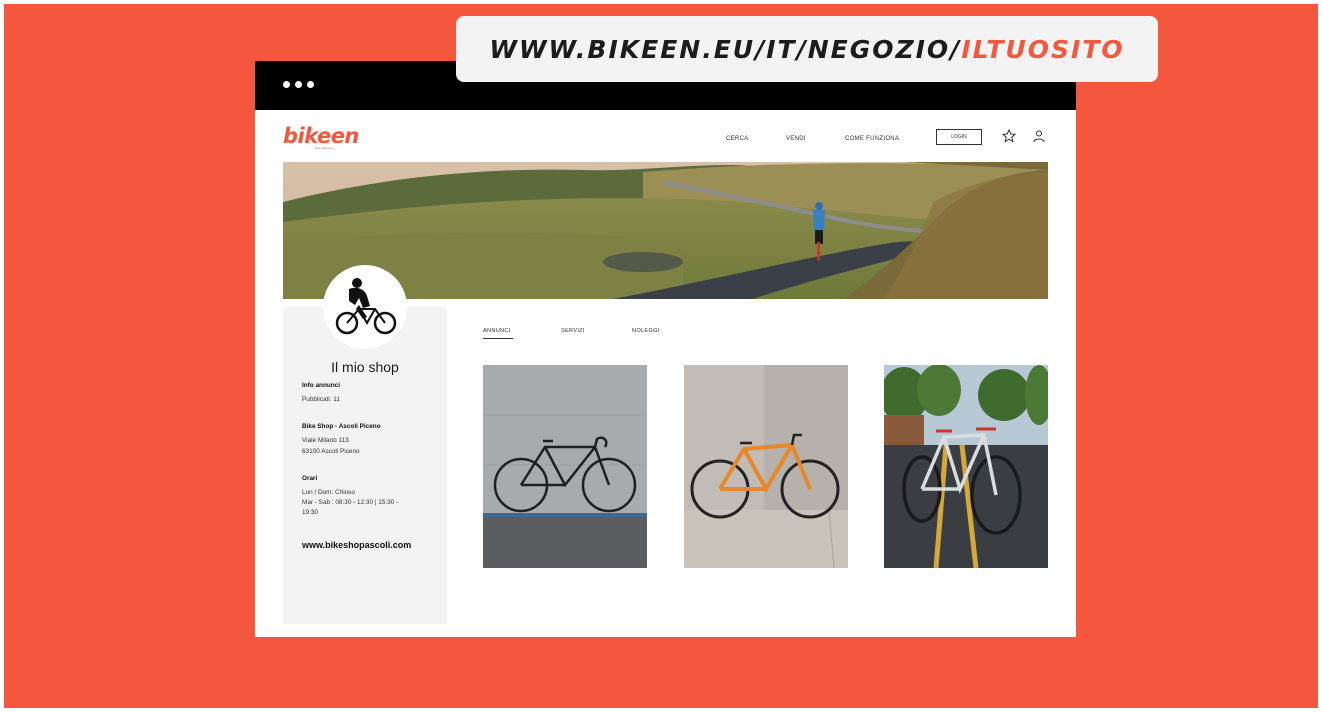 The width and height of the screenshot is (1323, 713). Describe the element at coordinates (321, 399) in the screenshot. I see `published-count: Pubblicati: 11` at that location.